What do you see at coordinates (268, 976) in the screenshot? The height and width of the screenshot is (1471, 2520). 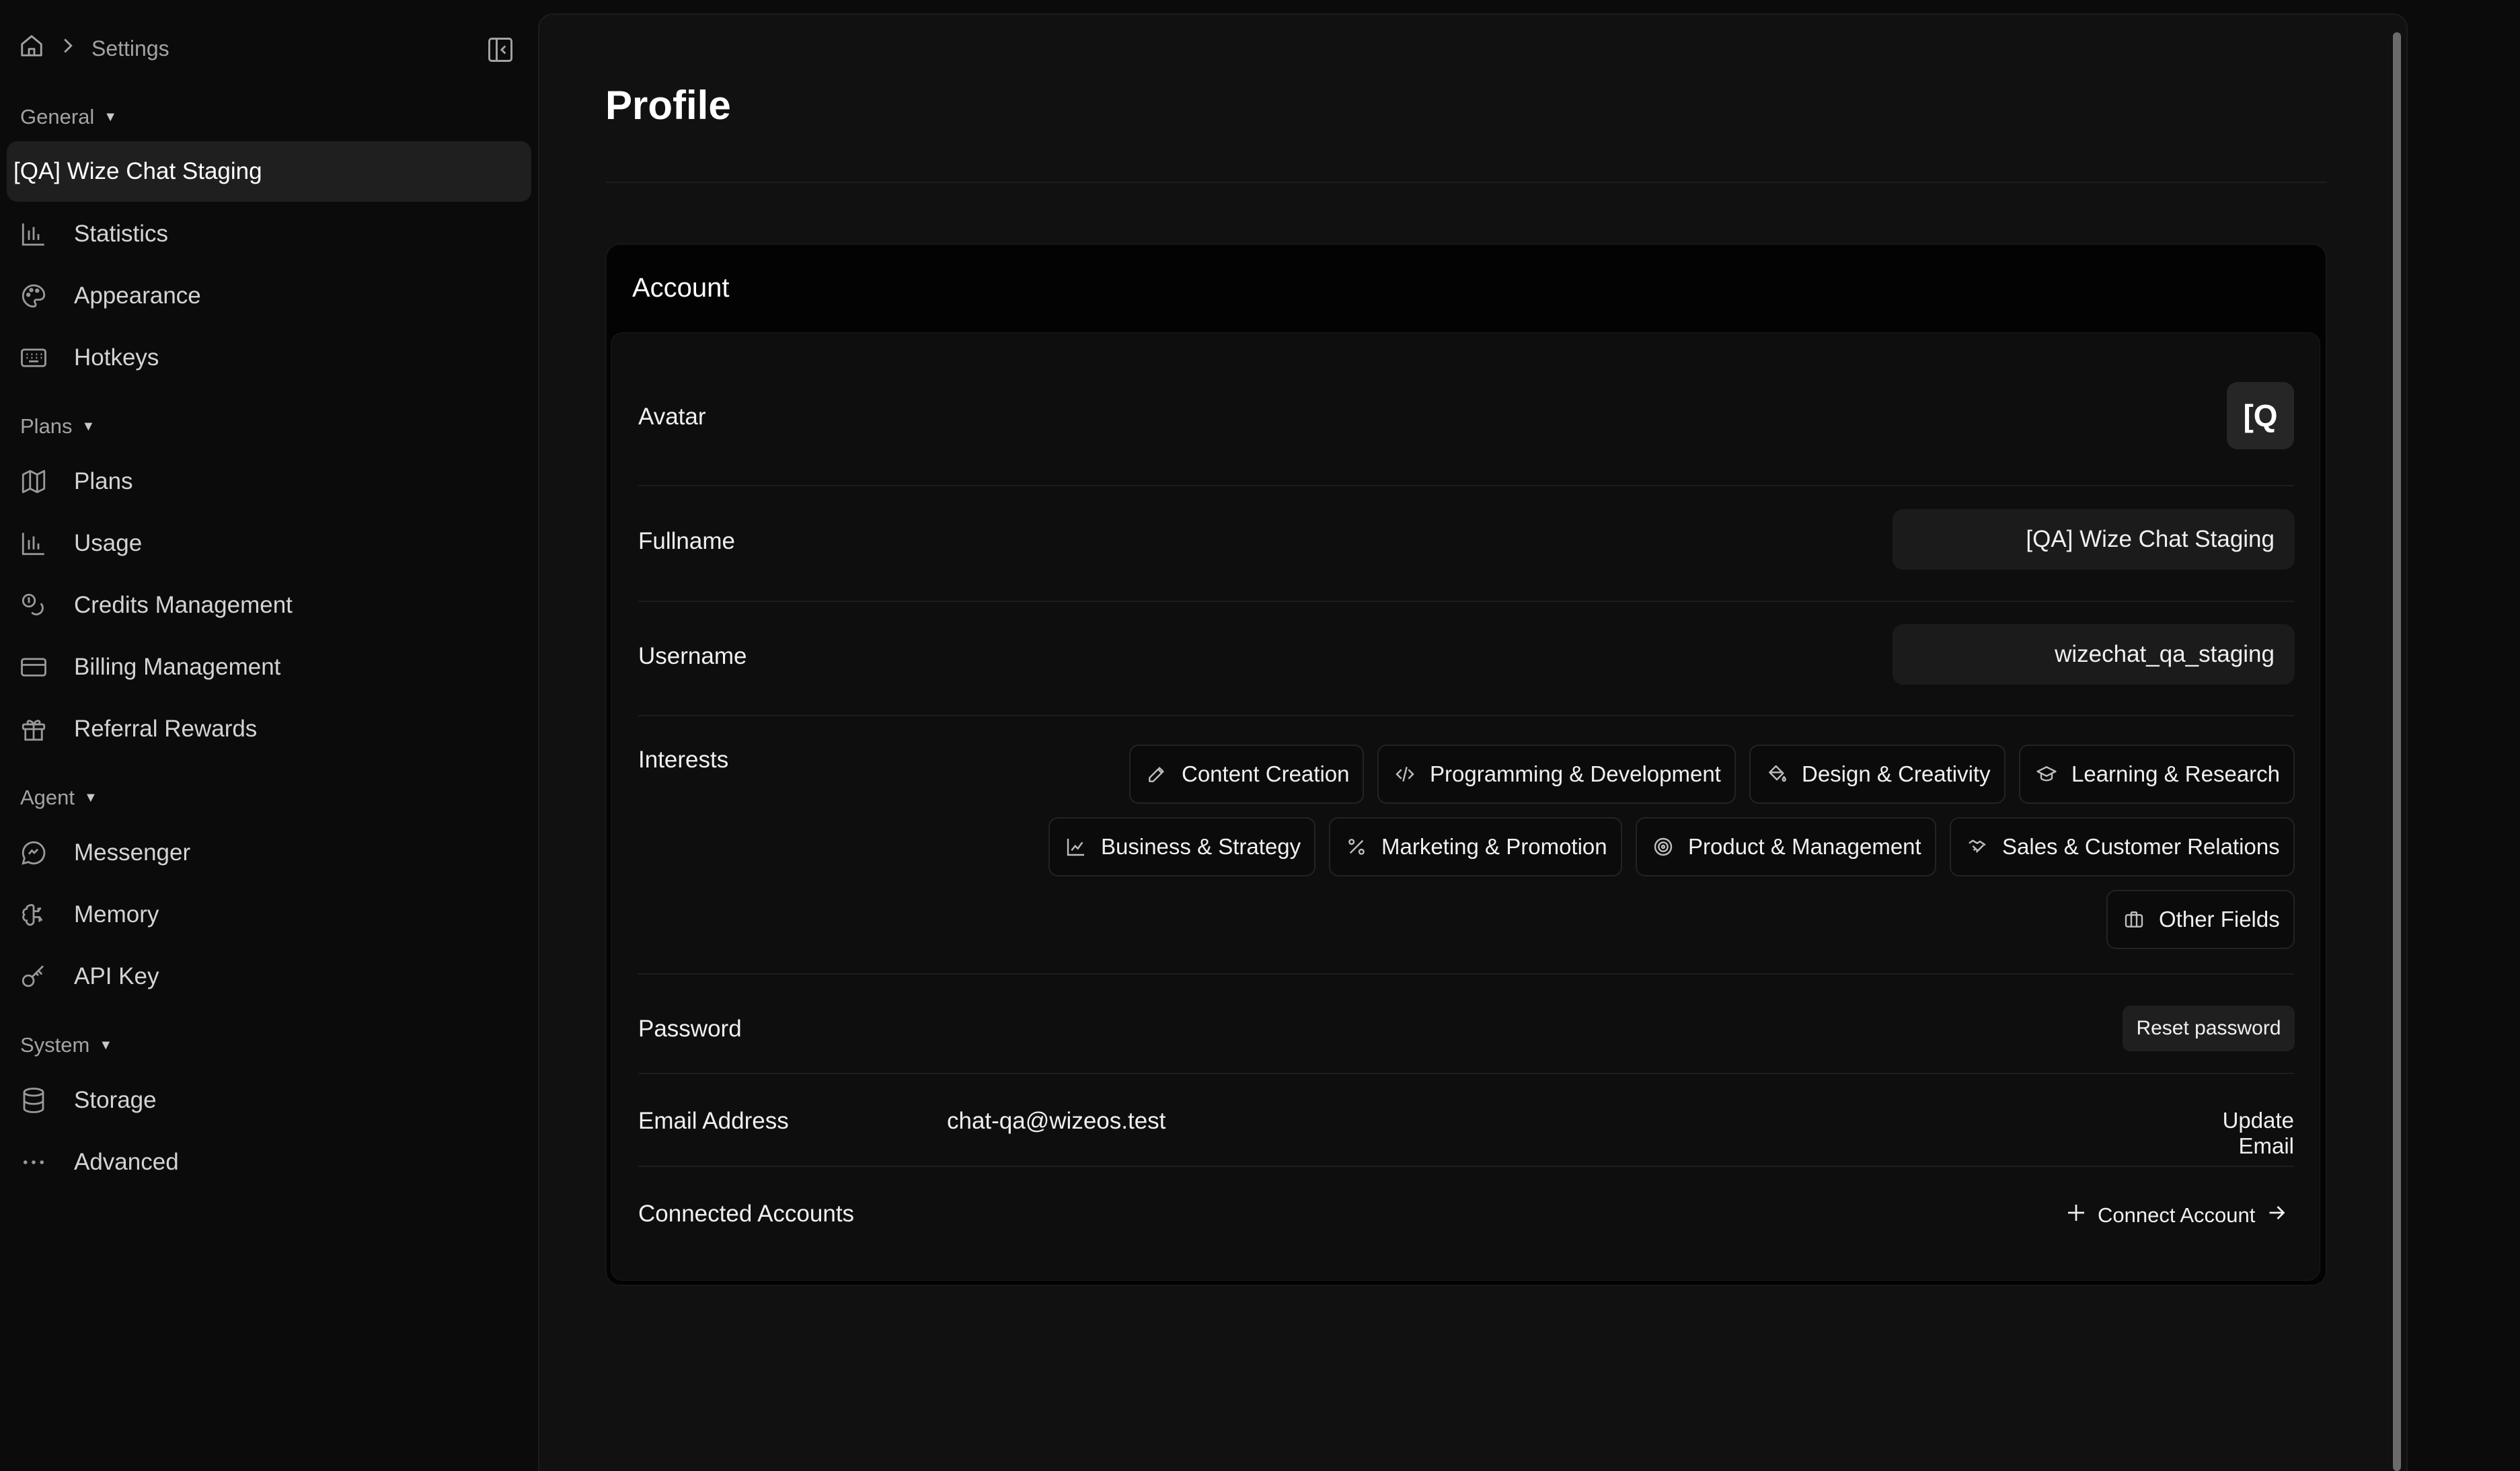 I see `sidebar-item-api-key: API Key` at bounding box center [268, 976].